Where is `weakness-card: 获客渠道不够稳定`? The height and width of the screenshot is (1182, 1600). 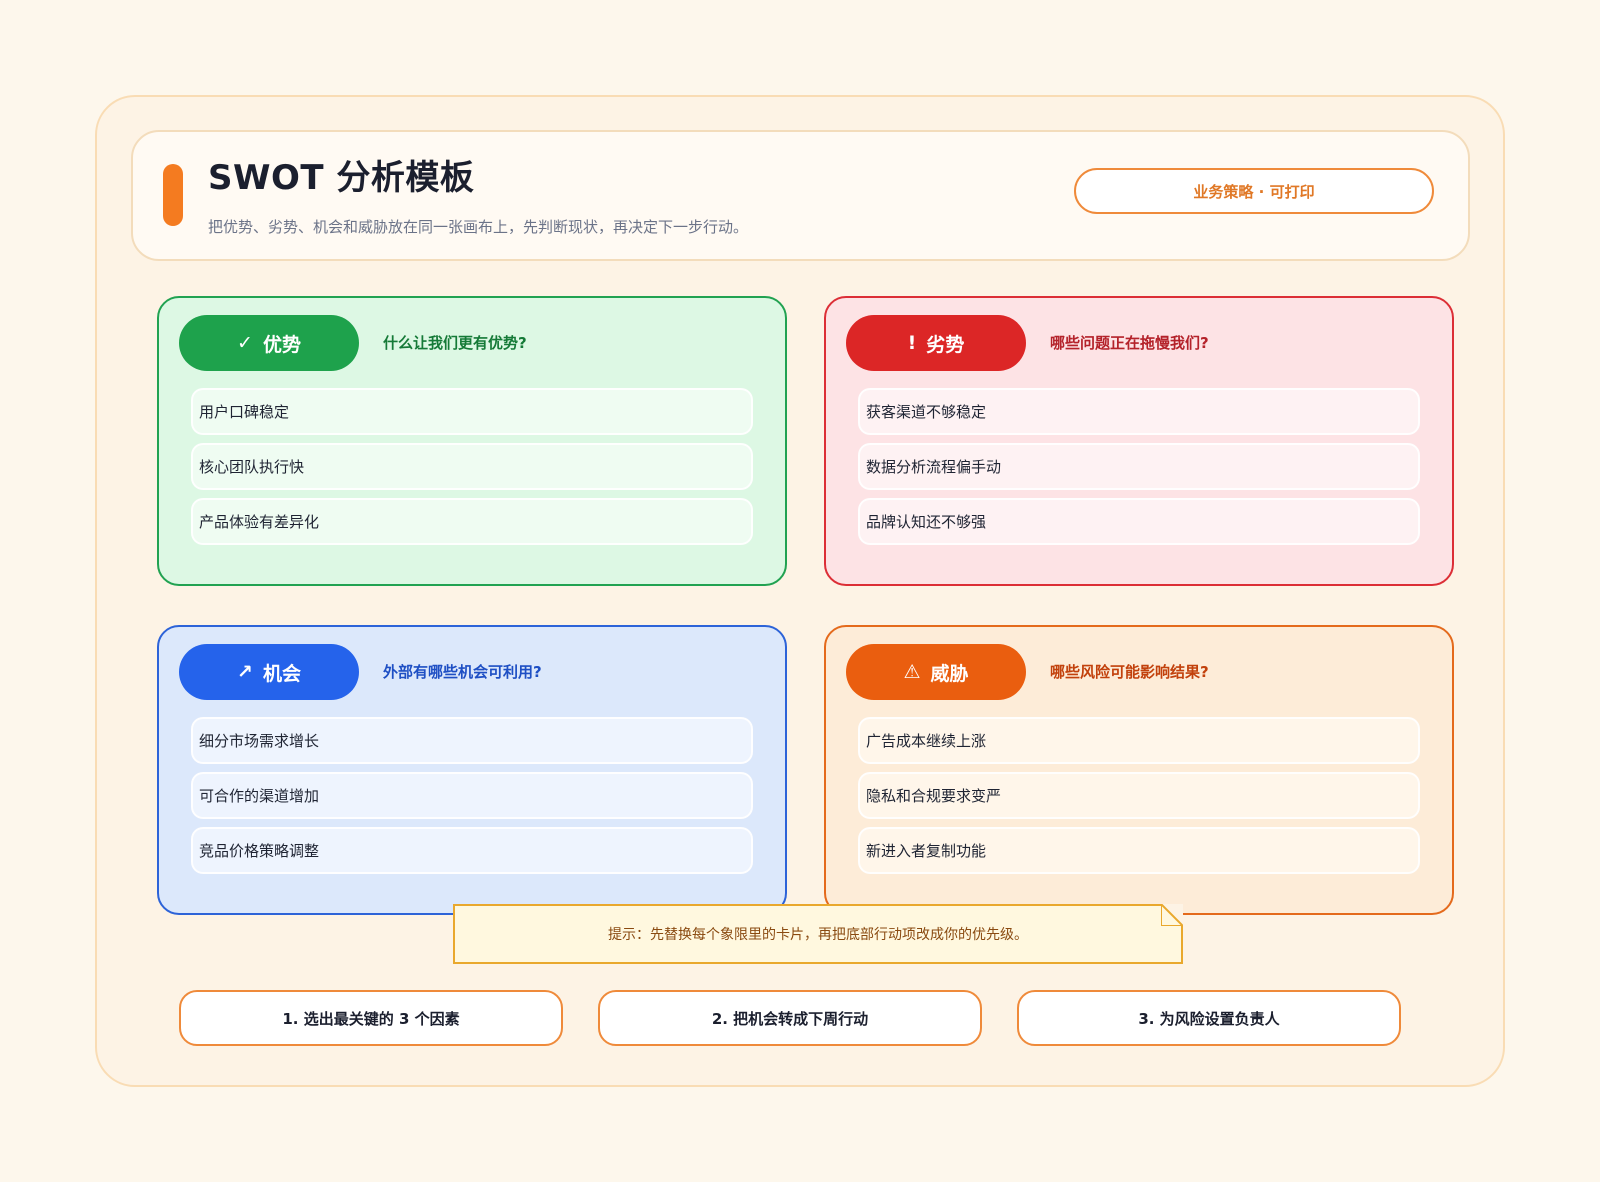
weakness-card: 获客渠道不够稳定 is located at coordinates (1139, 411).